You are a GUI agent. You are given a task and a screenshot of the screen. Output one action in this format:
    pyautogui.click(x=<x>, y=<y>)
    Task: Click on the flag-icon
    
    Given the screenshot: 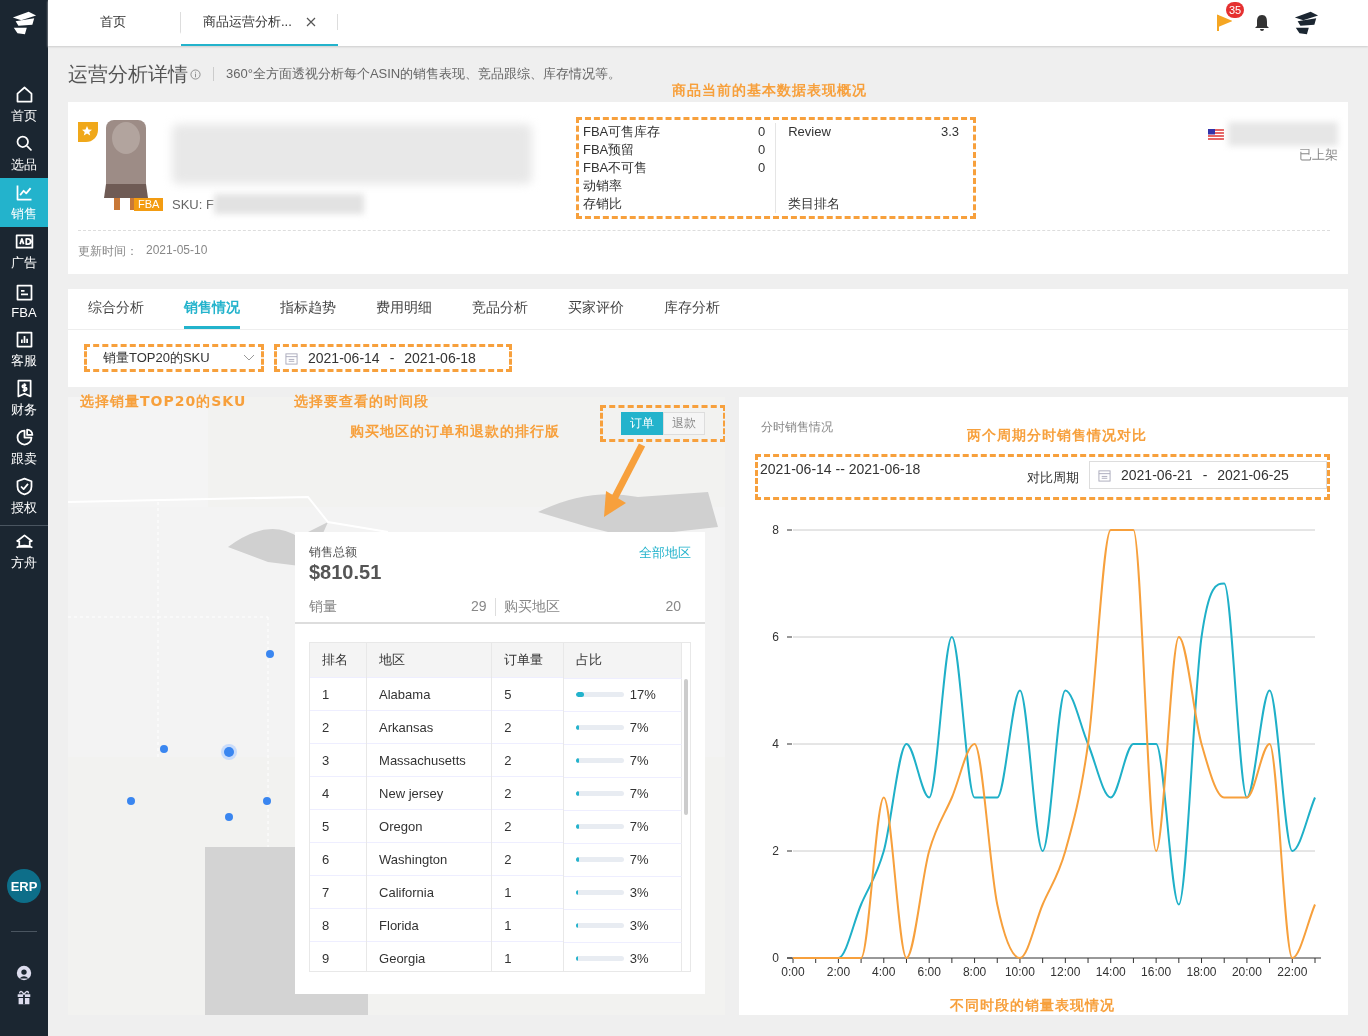 What is the action you would take?
    pyautogui.click(x=1224, y=23)
    